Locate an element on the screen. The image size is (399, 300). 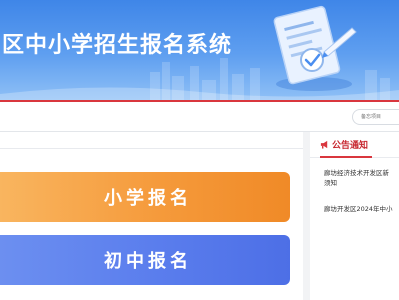
primary-school-register-button: 小学报名 is located at coordinates (145, 197).